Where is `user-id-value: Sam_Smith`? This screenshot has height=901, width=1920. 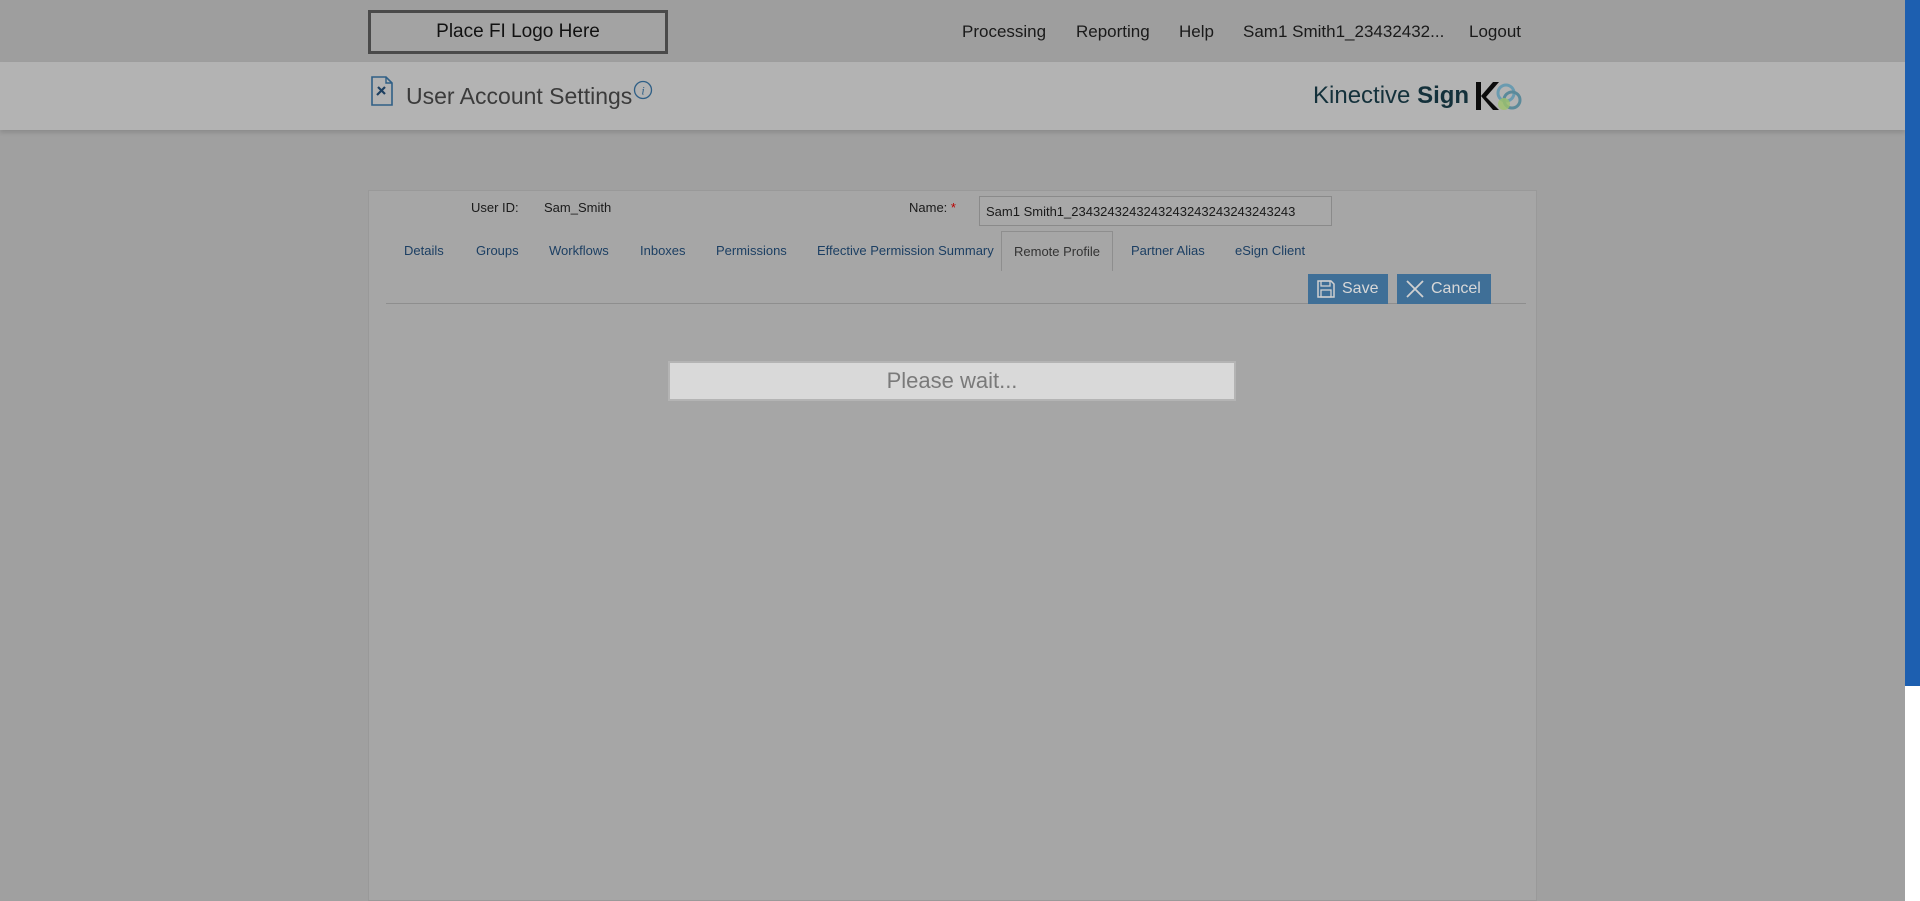
user-id-value: Sam_Smith is located at coordinates (578, 207).